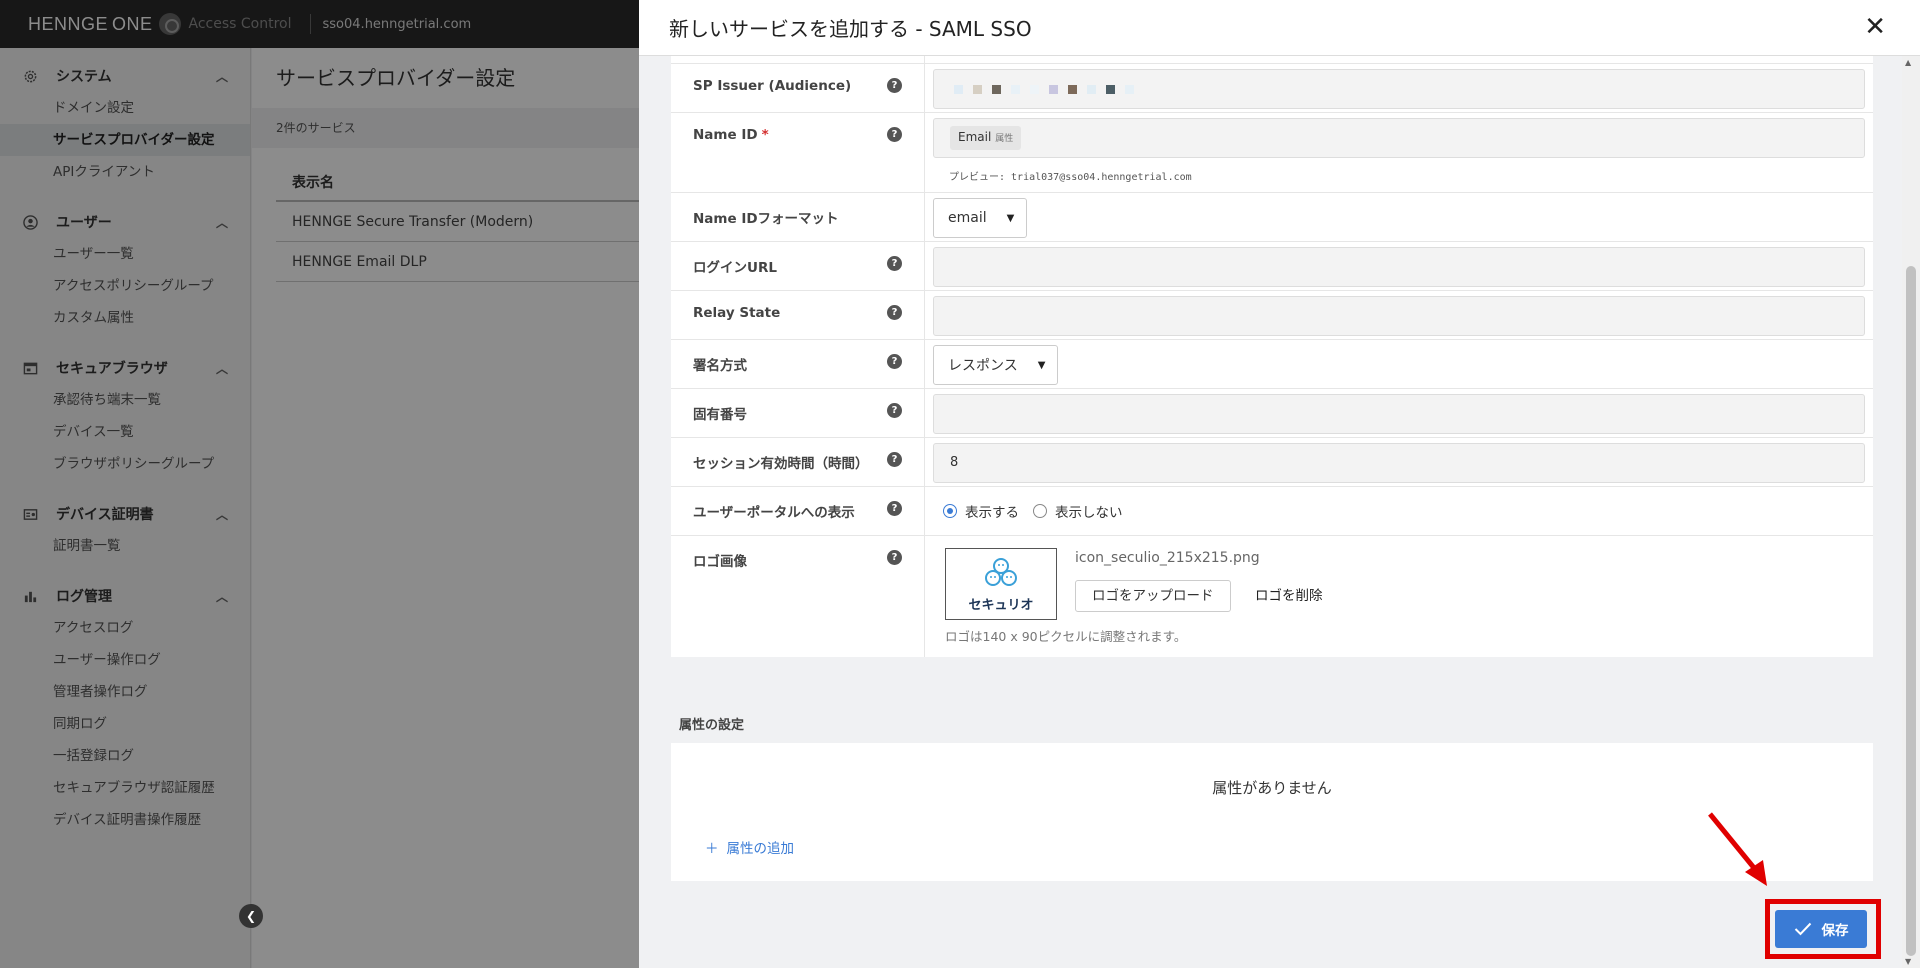  I want to click on session-hours-input: 8, so click(1399, 463).